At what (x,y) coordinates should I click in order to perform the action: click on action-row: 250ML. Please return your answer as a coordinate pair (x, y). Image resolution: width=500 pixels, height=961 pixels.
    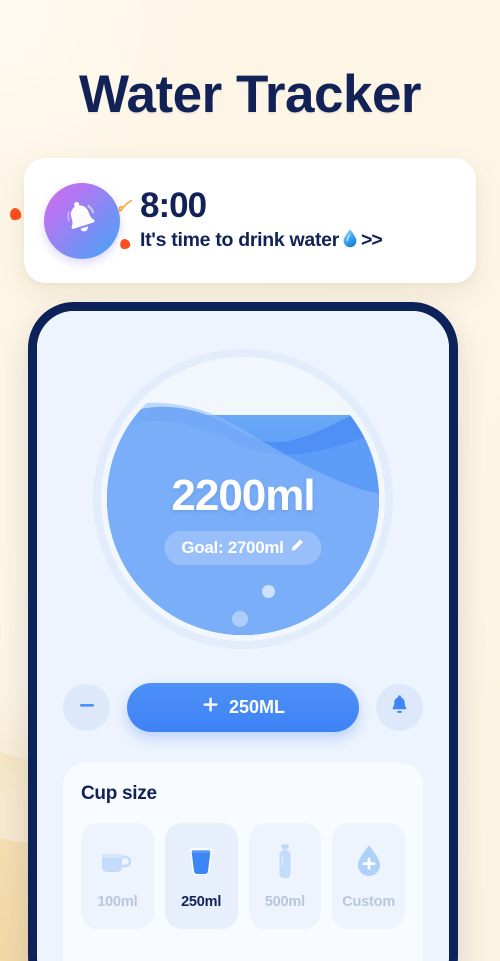
    Looking at the image, I should click on (243, 707).